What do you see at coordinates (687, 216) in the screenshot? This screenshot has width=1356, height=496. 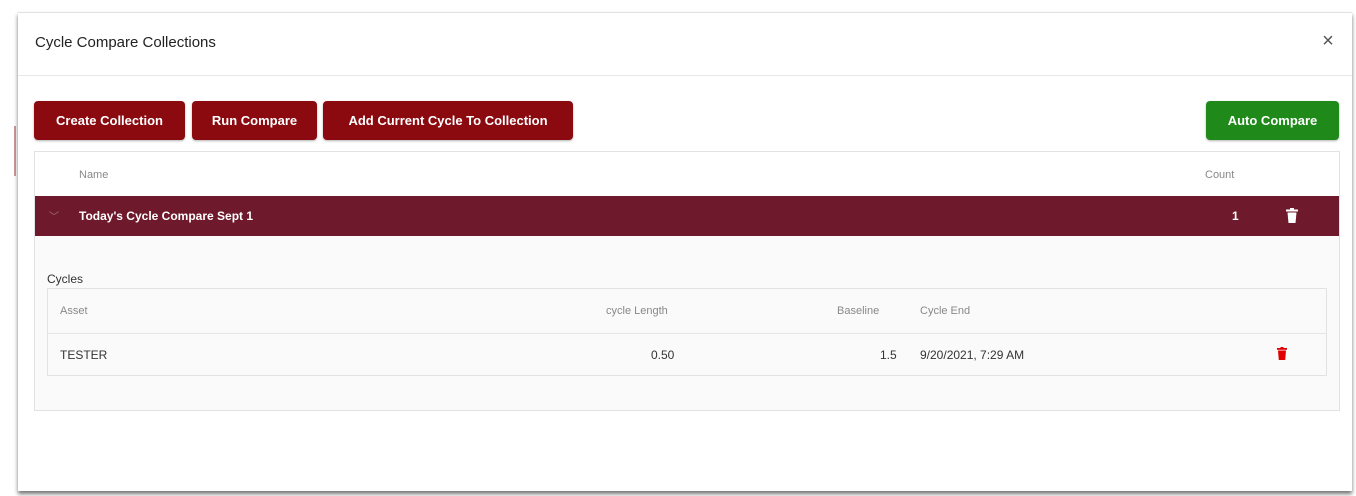 I see `collection-row: ﹀ Today's Cycle Compare Sept 1 1` at bounding box center [687, 216].